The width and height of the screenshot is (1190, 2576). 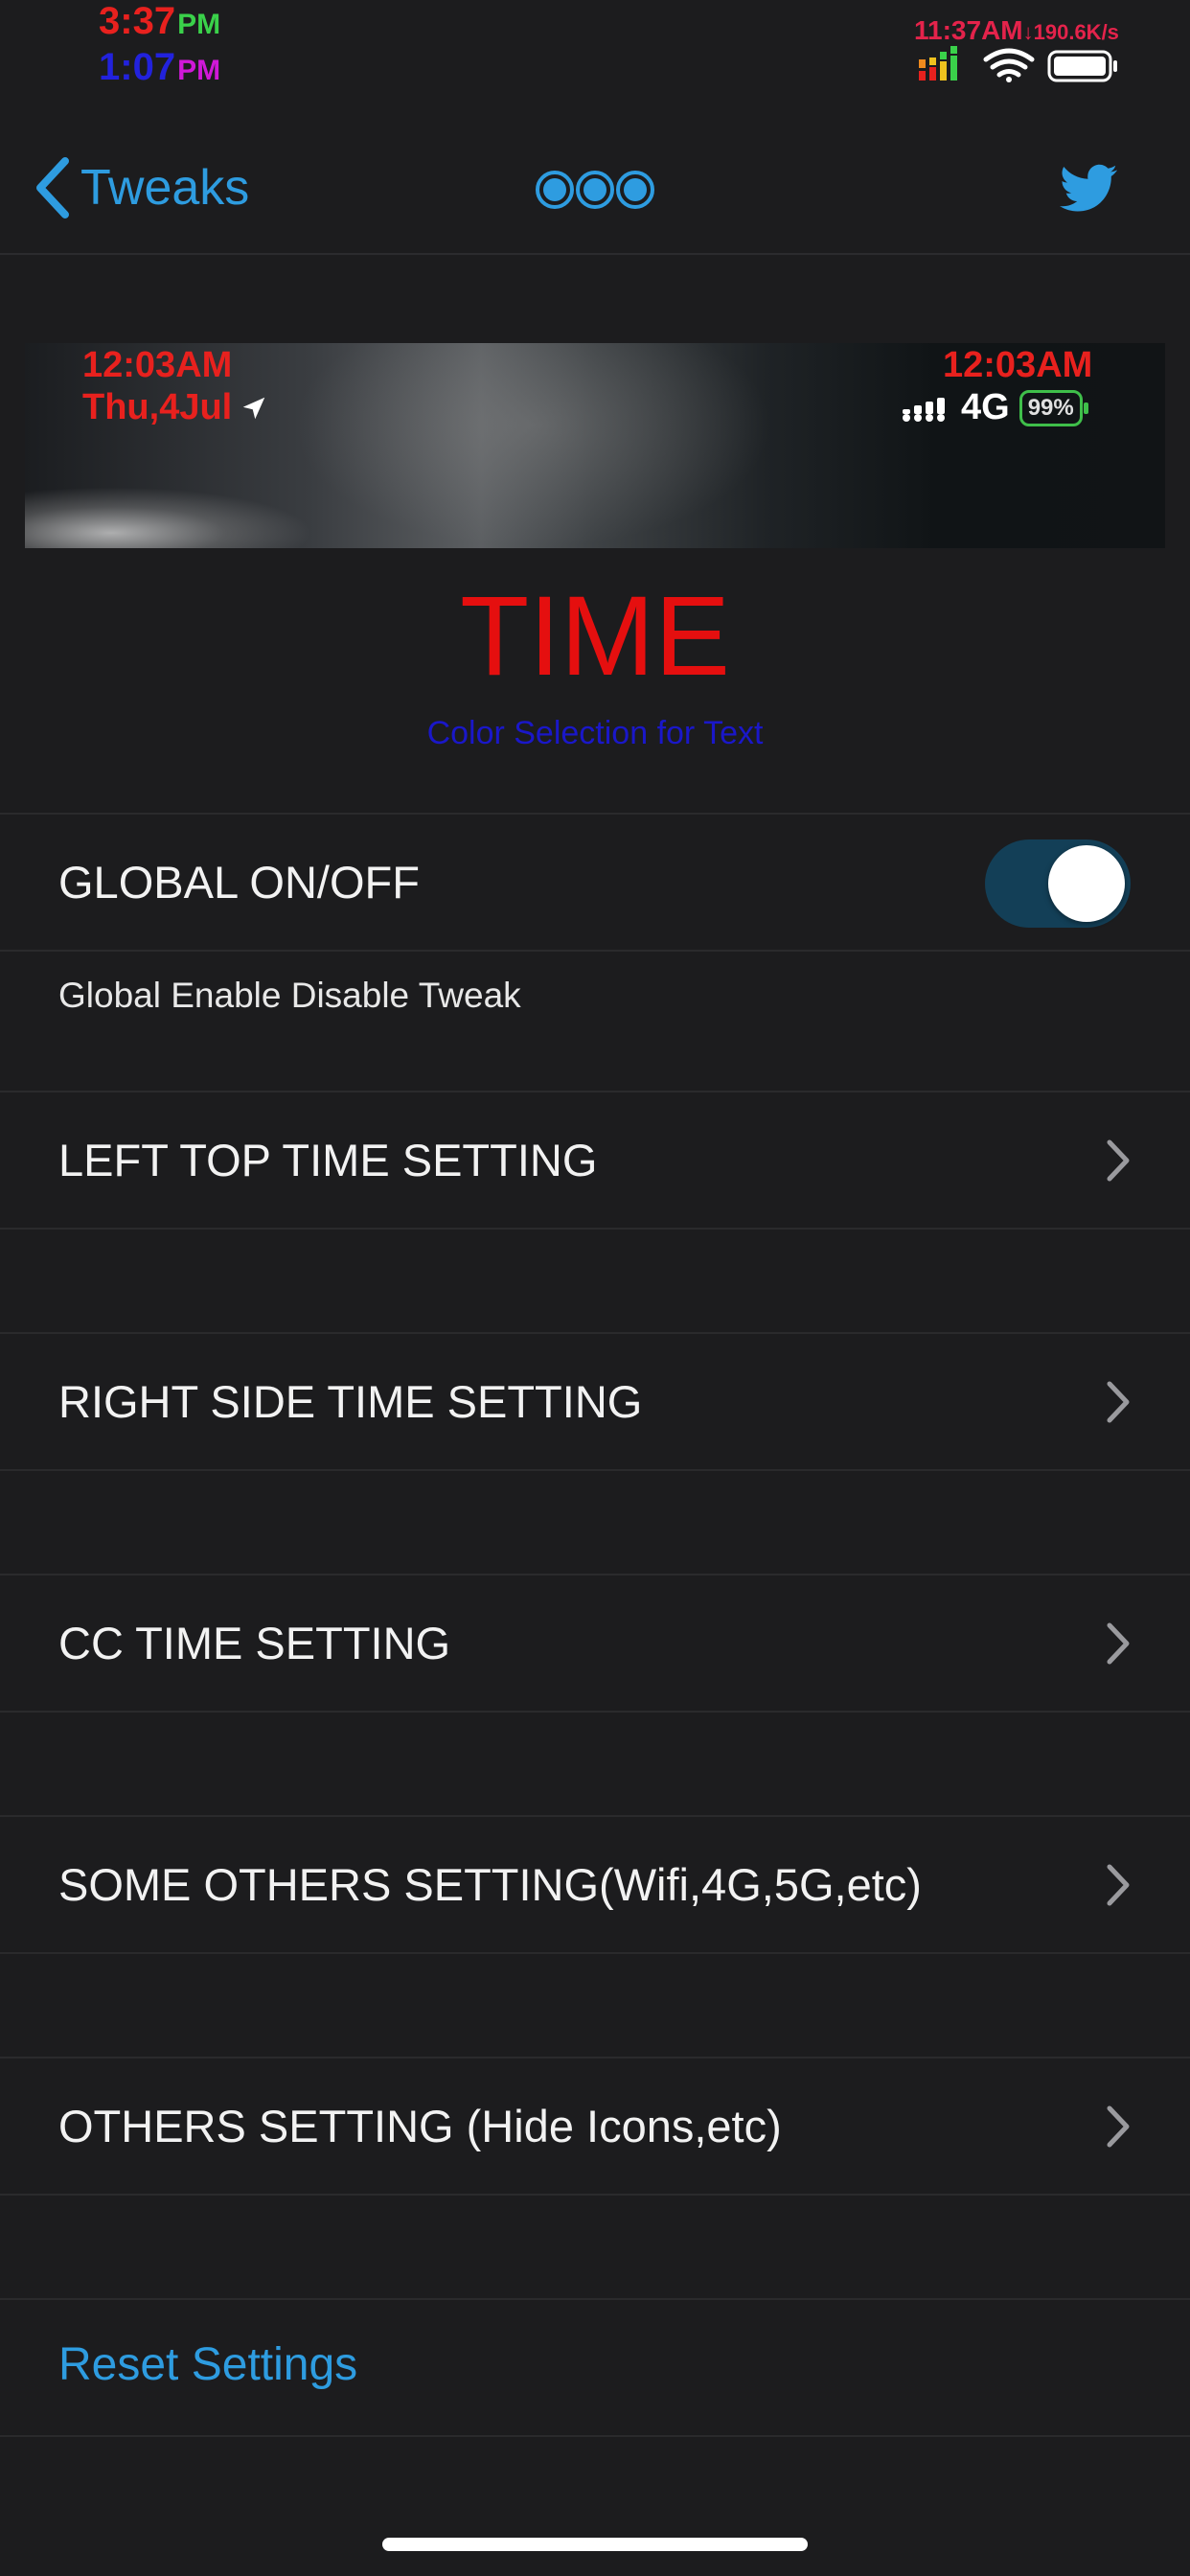 I want to click on banner-signal-icon, so click(x=924, y=409).